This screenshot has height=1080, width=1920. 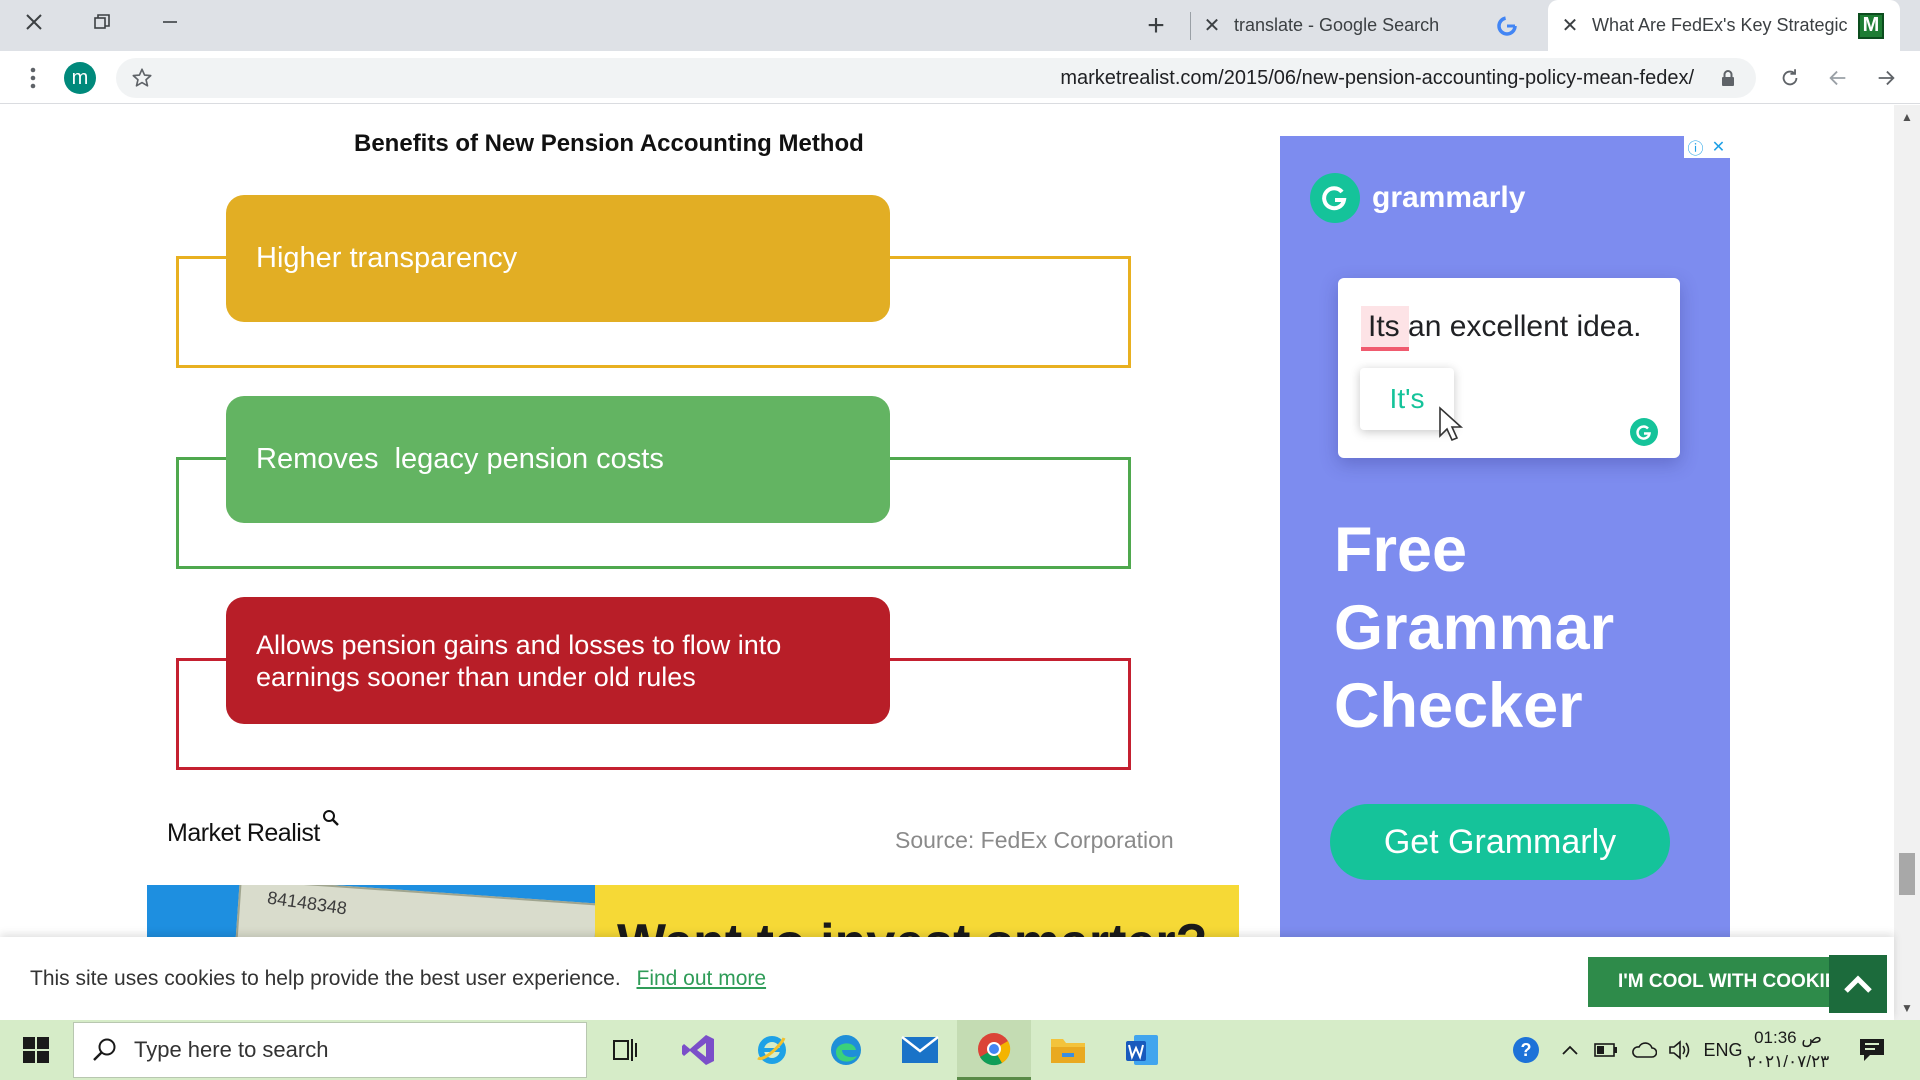 What do you see at coordinates (1458, 706) in the screenshot?
I see `headline-line: Checker` at bounding box center [1458, 706].